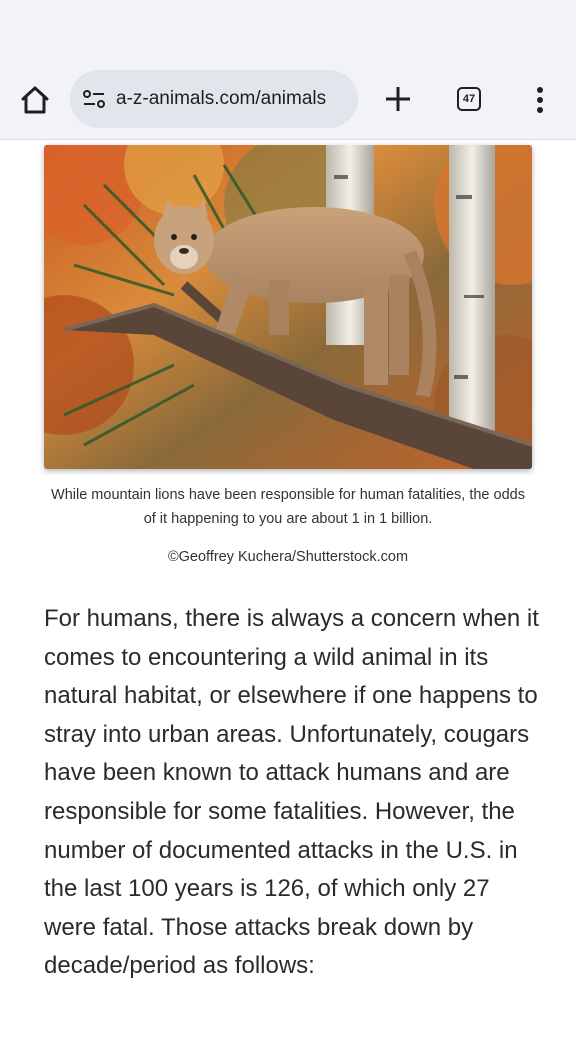 This screenshot has height=1050, width=576. I want to click on url-text: a-z-animals.com/animals, so click(233, 99).